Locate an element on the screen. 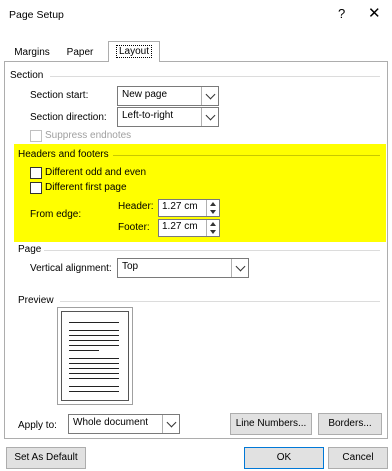  dialog-title: Page Setup is located at coordinates (36, 15).